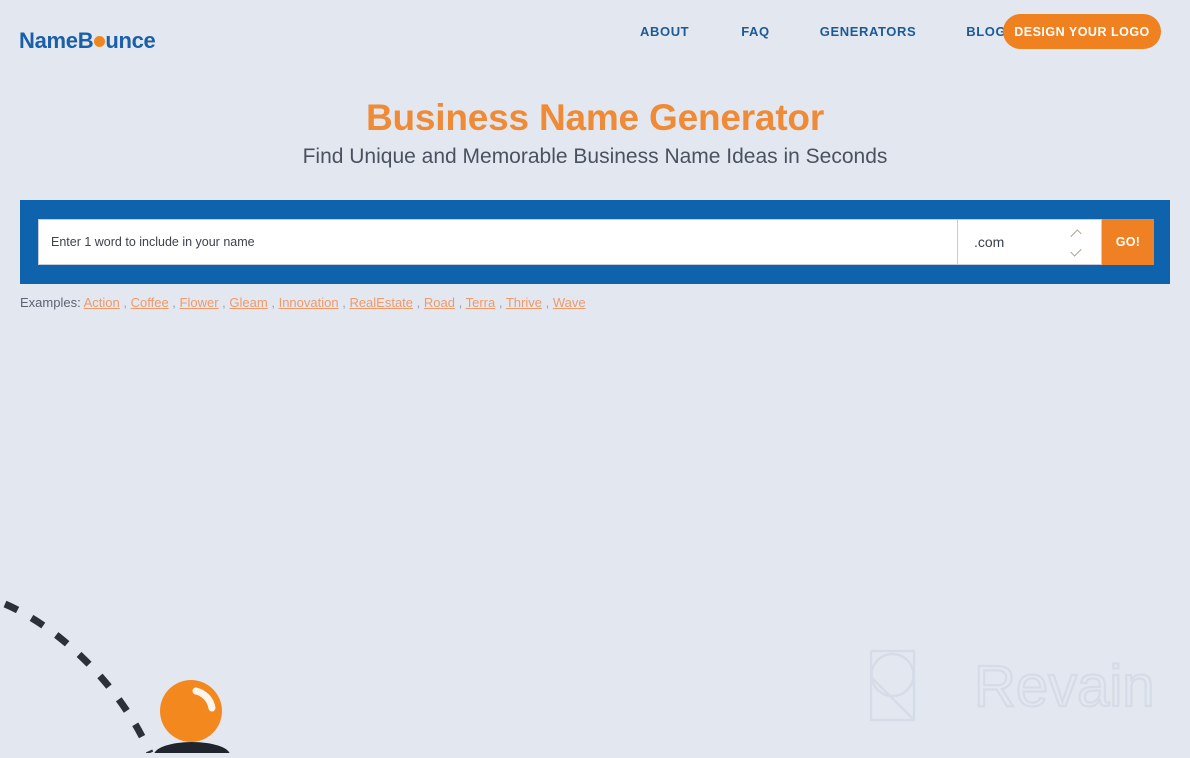  I want to click on nav-item-faq: FAQ, so click(755, 31).